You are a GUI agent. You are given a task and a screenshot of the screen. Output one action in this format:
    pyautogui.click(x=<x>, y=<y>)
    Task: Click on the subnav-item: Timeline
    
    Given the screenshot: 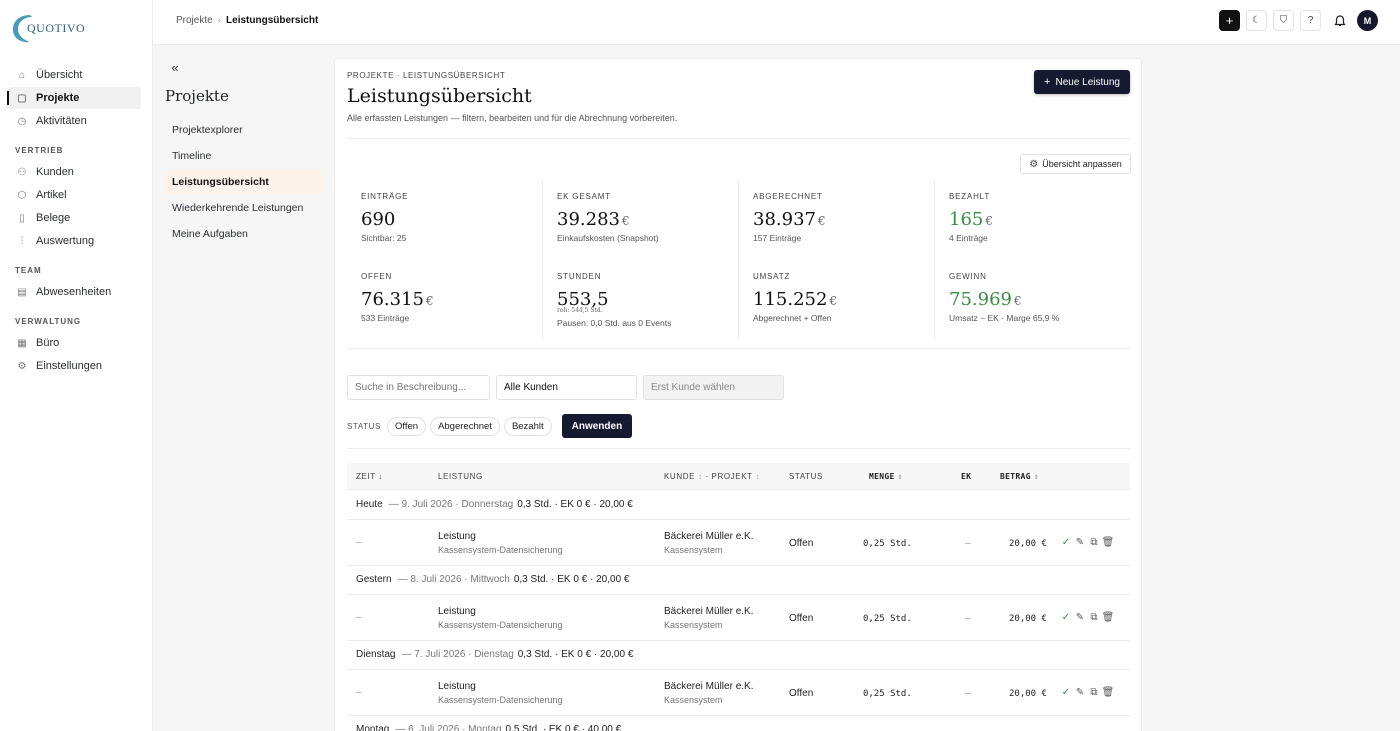 What is the action you would take?
    pyautogui.click(x=243, y=156)
    